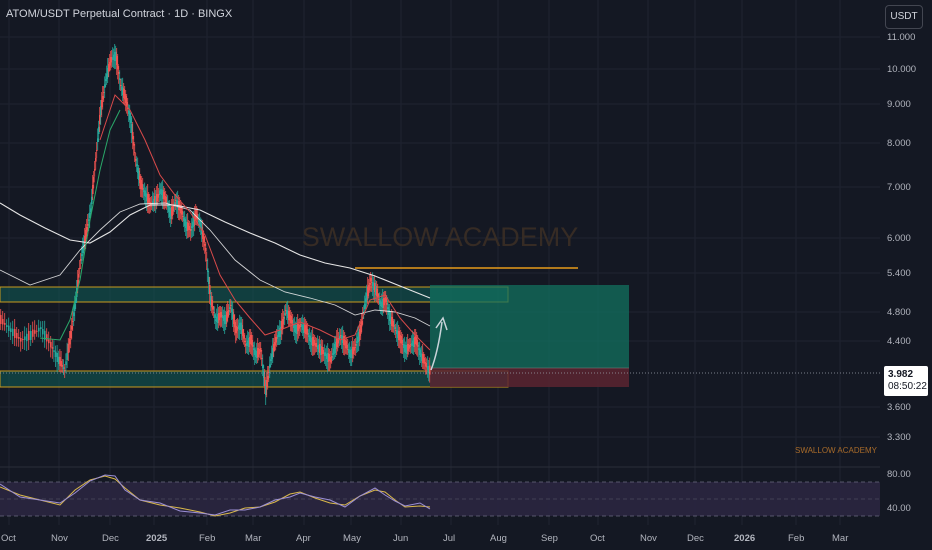 The height and width of the screenshot is (550, 932). I want to click on price-tick-label: 10.000, so click(901, 69).